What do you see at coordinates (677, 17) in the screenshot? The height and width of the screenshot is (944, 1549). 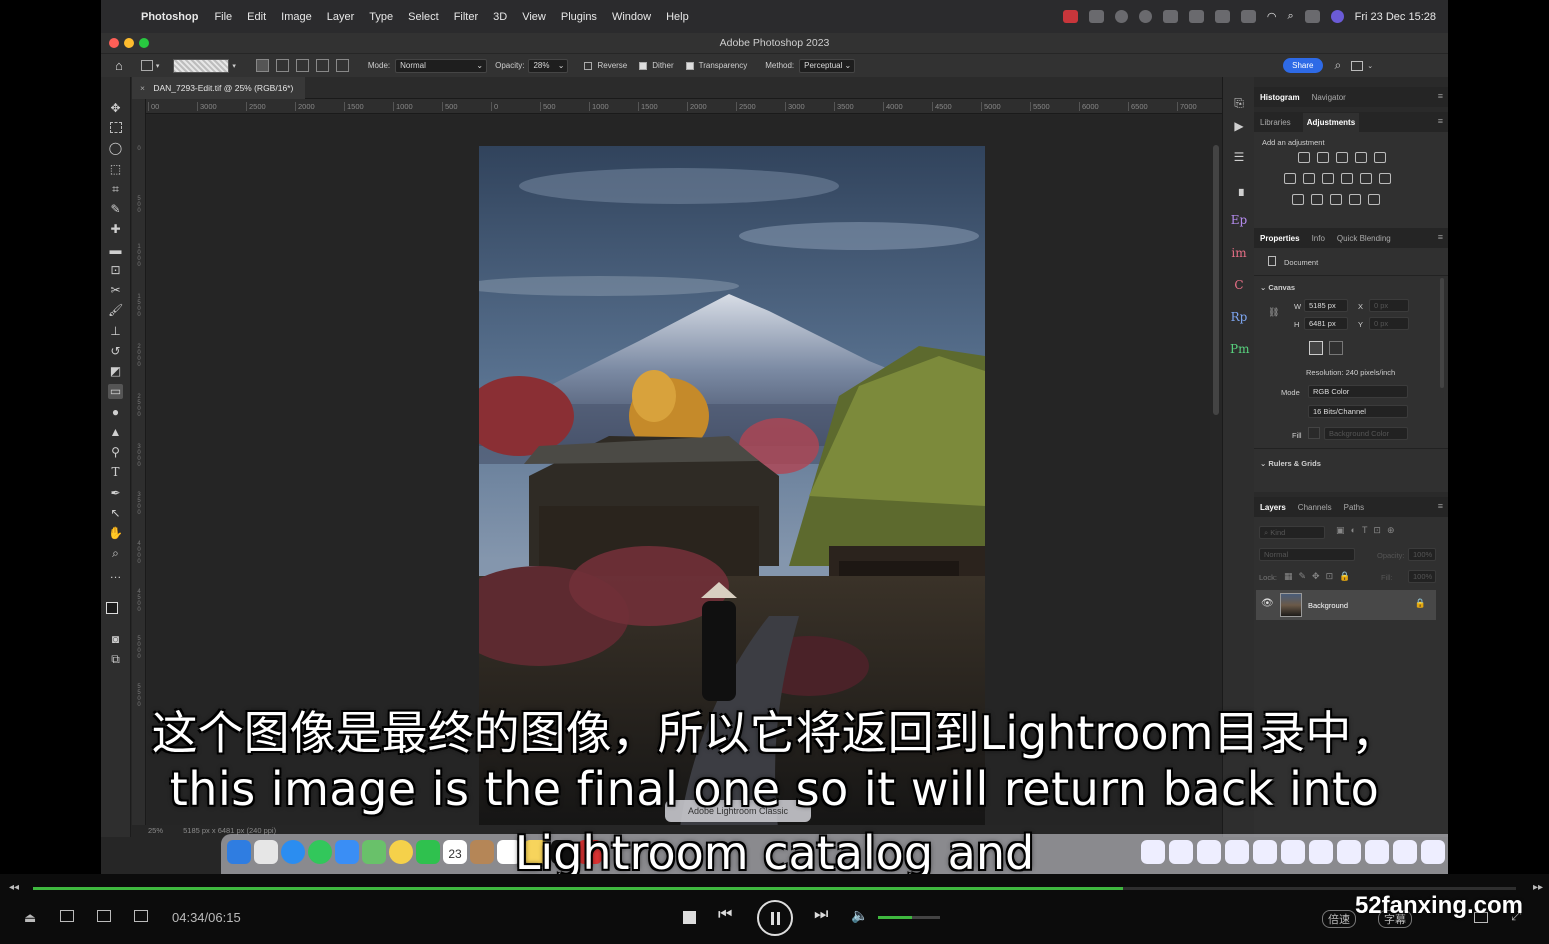 I see `menu-help: Help` at bounding box center [677, 17].